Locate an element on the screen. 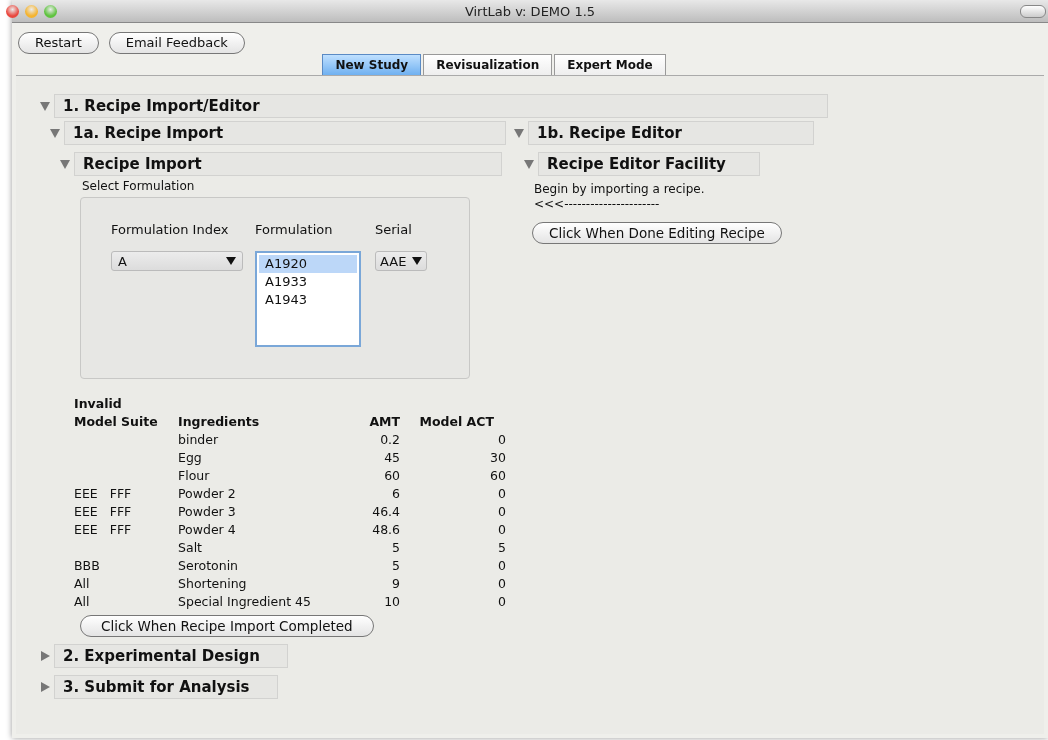 Image resolution: width=1048 pixels, height=740 pixels. section-header: 1b. Recipe Editor is located at coordinates (671, 133).